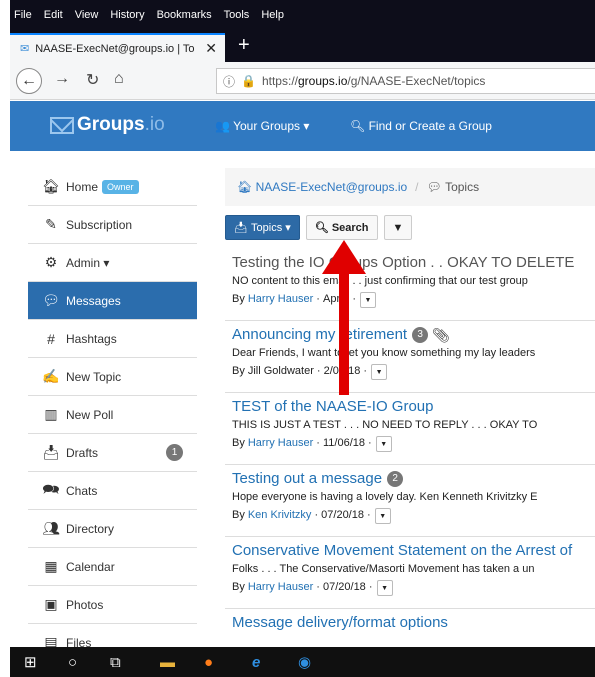 The height and width of the screenshot is (677, 595). What do you see at coordinates (167, 662) in the screenshot?
I see `file-explorer-icon: ▬` at bounding box center [167, 662].